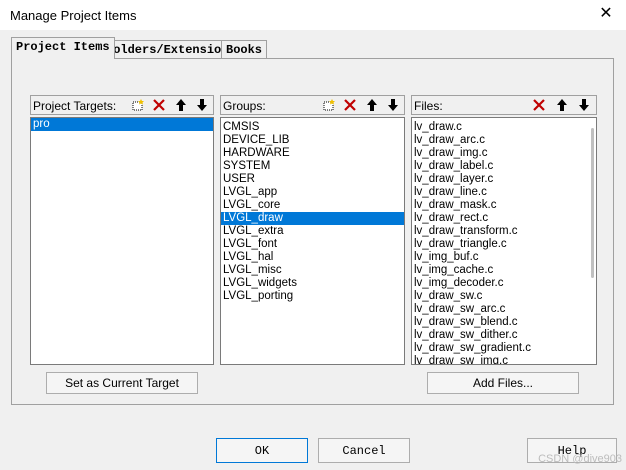 Image resolution: width=626 pixels, height=470 pixels. What do you see at coordinates (504, 348) in the screenshot?
I see `list-item: lv_draw_sw_gradient.c` at bounding box center [504, 348].